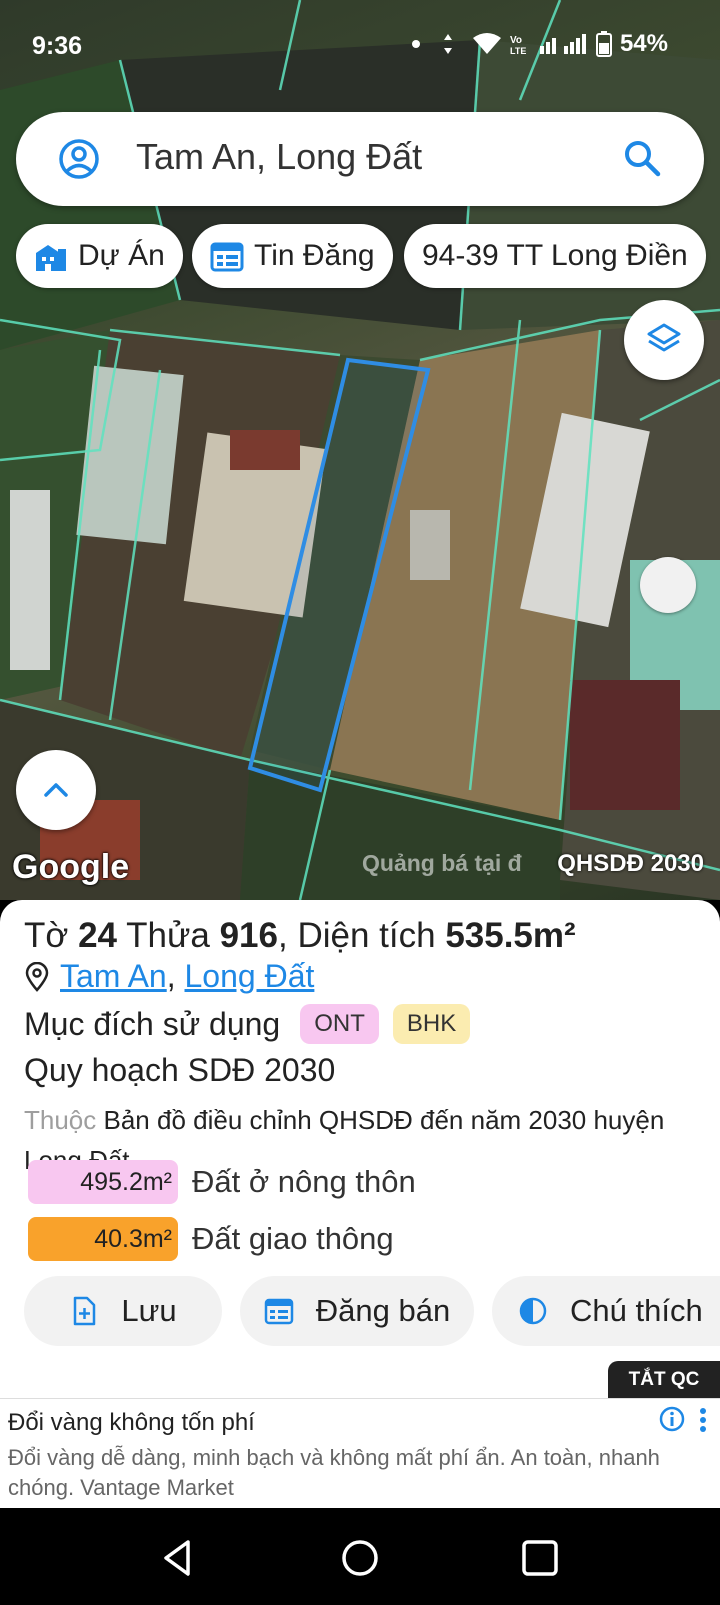  What do you see at coordinates (664, 1380) in the screenshot?
I see `turn-off-ads-button: TẮT QC` at bounding box center [664, 1380].